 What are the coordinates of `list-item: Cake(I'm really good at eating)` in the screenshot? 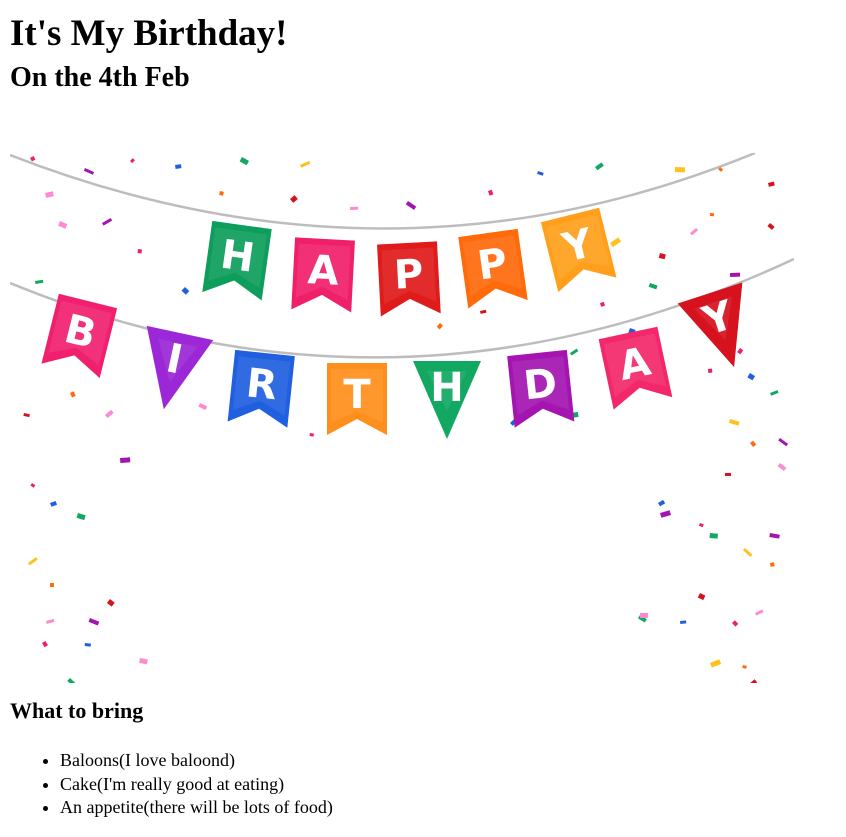 It's located at (196, 785).